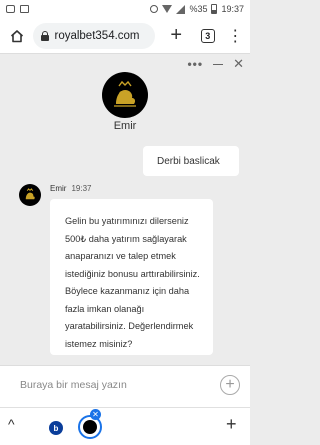 The height and width of the screenshot is (445, 320). I want to click on chat-header: ••• ✕ Emir, so click(125, 95).